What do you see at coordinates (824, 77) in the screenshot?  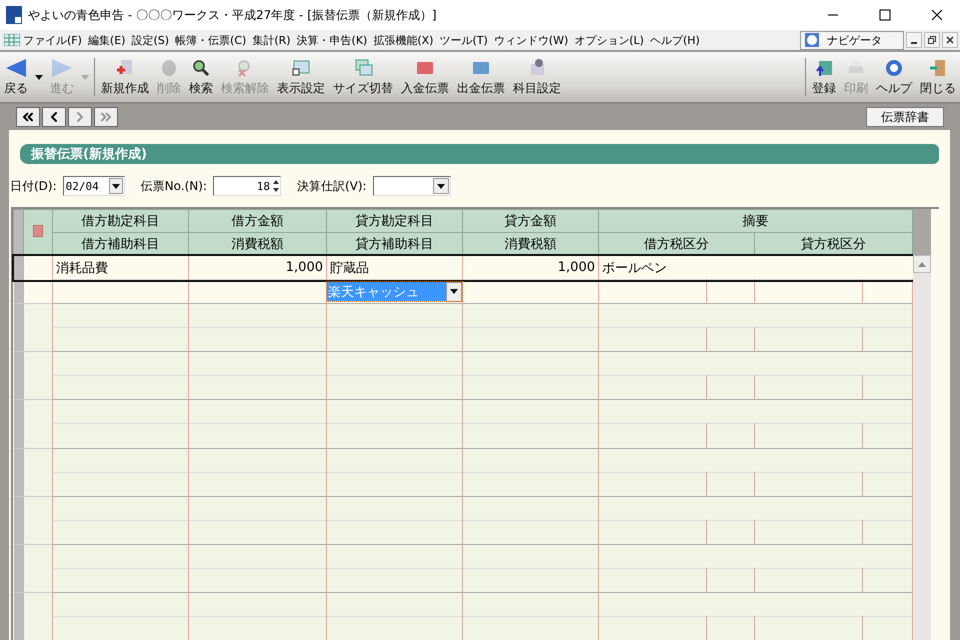 I see `toolbar-button: 登録` at bounding box center [824, 77].